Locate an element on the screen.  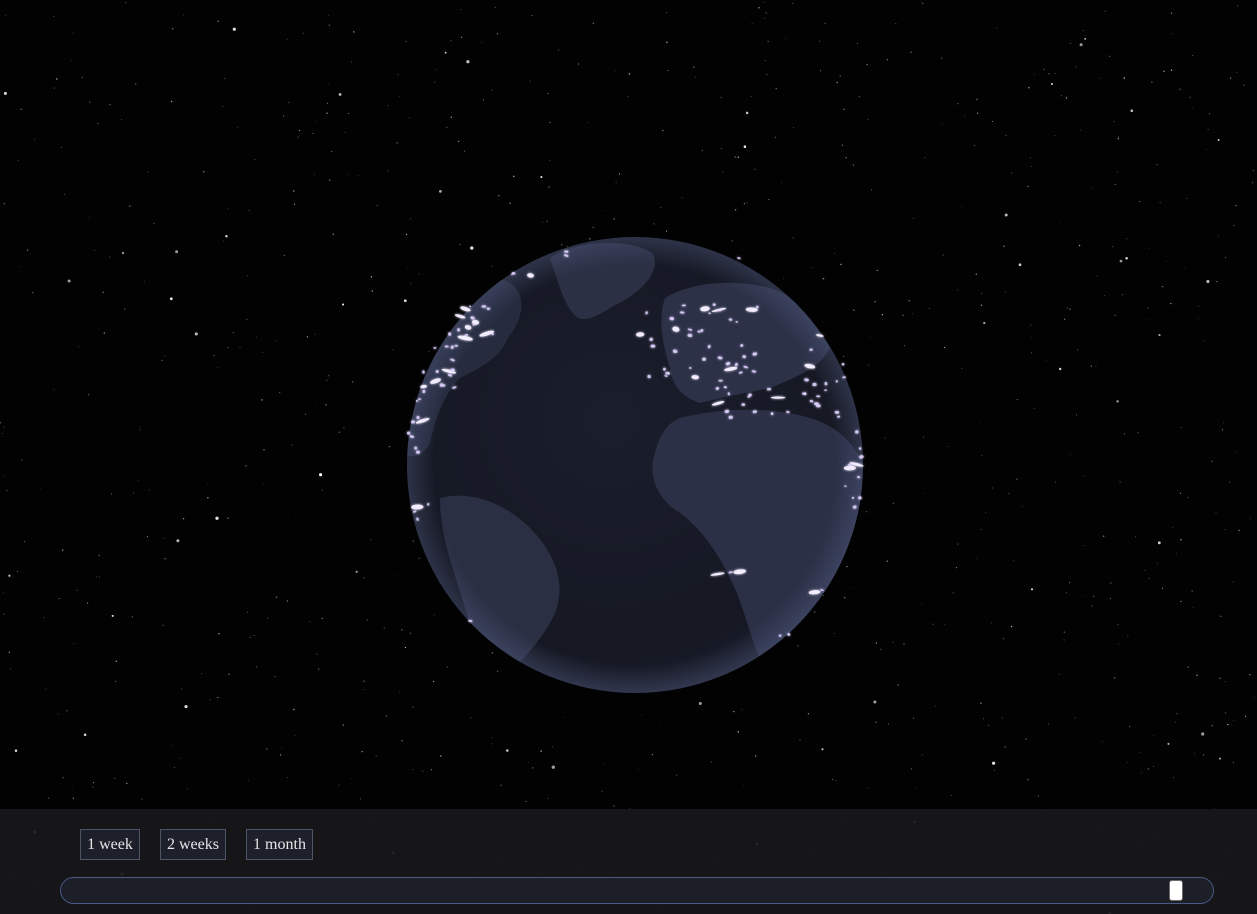
range-1-week-button: 1 week is located at coordinates (110, 844).